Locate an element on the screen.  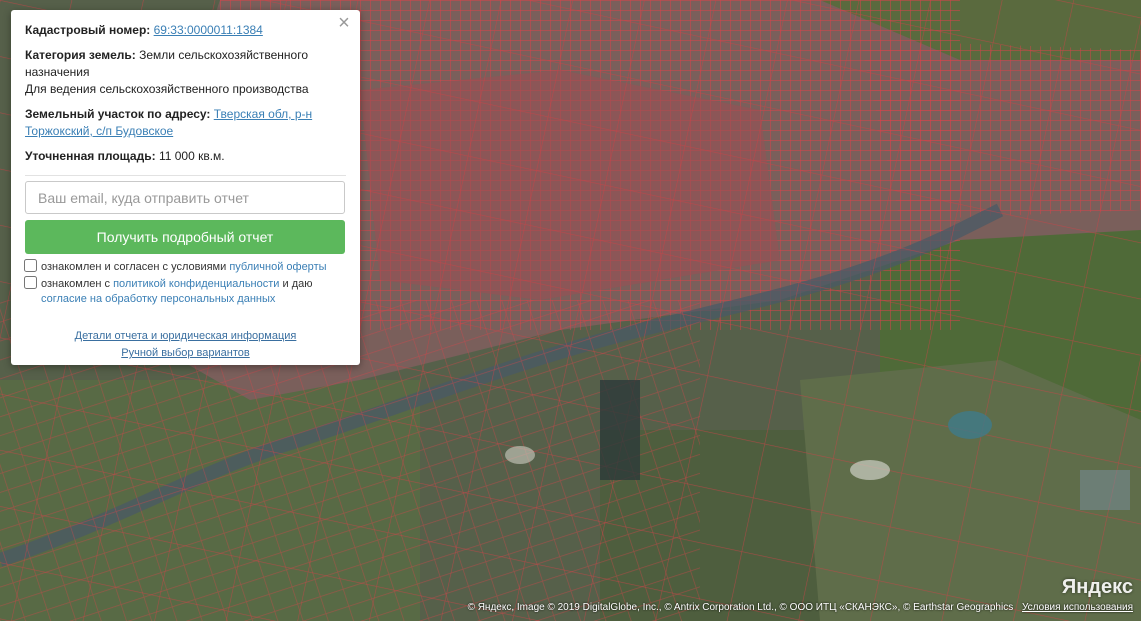
area-value: 11 000 кв.м. is located at coordinates (191, 156).